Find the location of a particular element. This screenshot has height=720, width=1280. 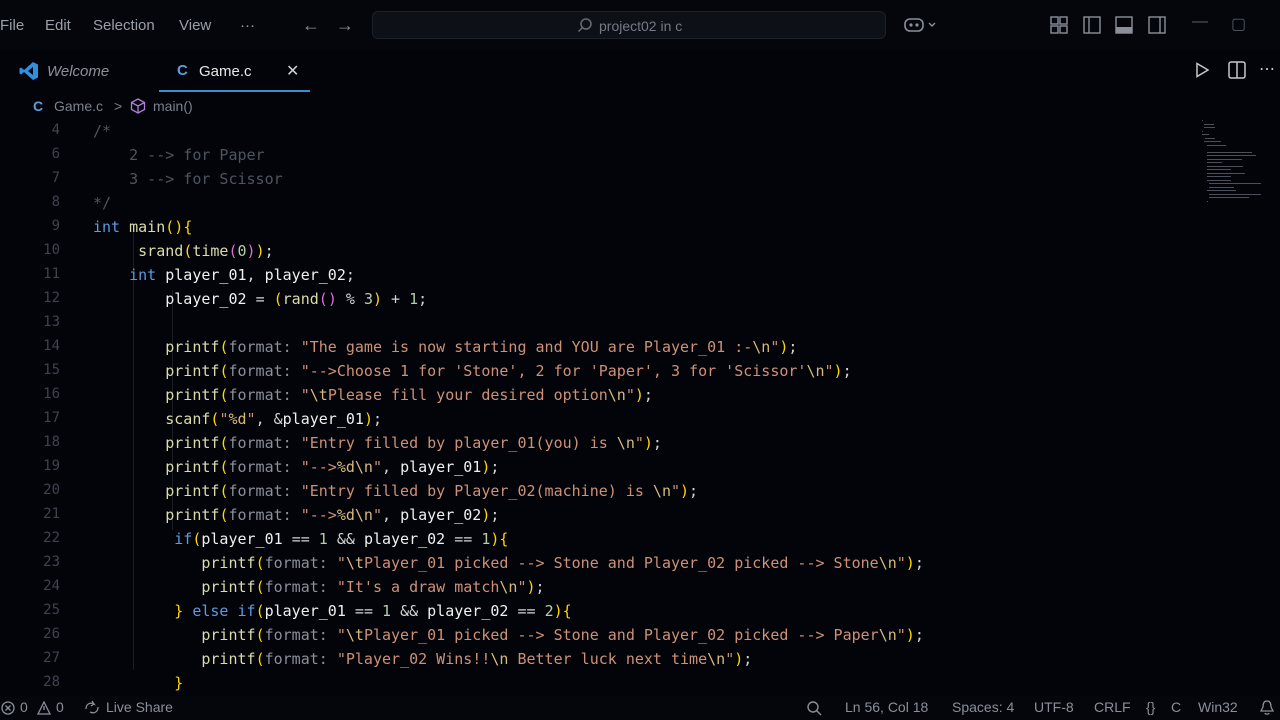

code-line: 22 if(player_01 == 1 && player_02 == 1){ is located at coordinates (600, 542).